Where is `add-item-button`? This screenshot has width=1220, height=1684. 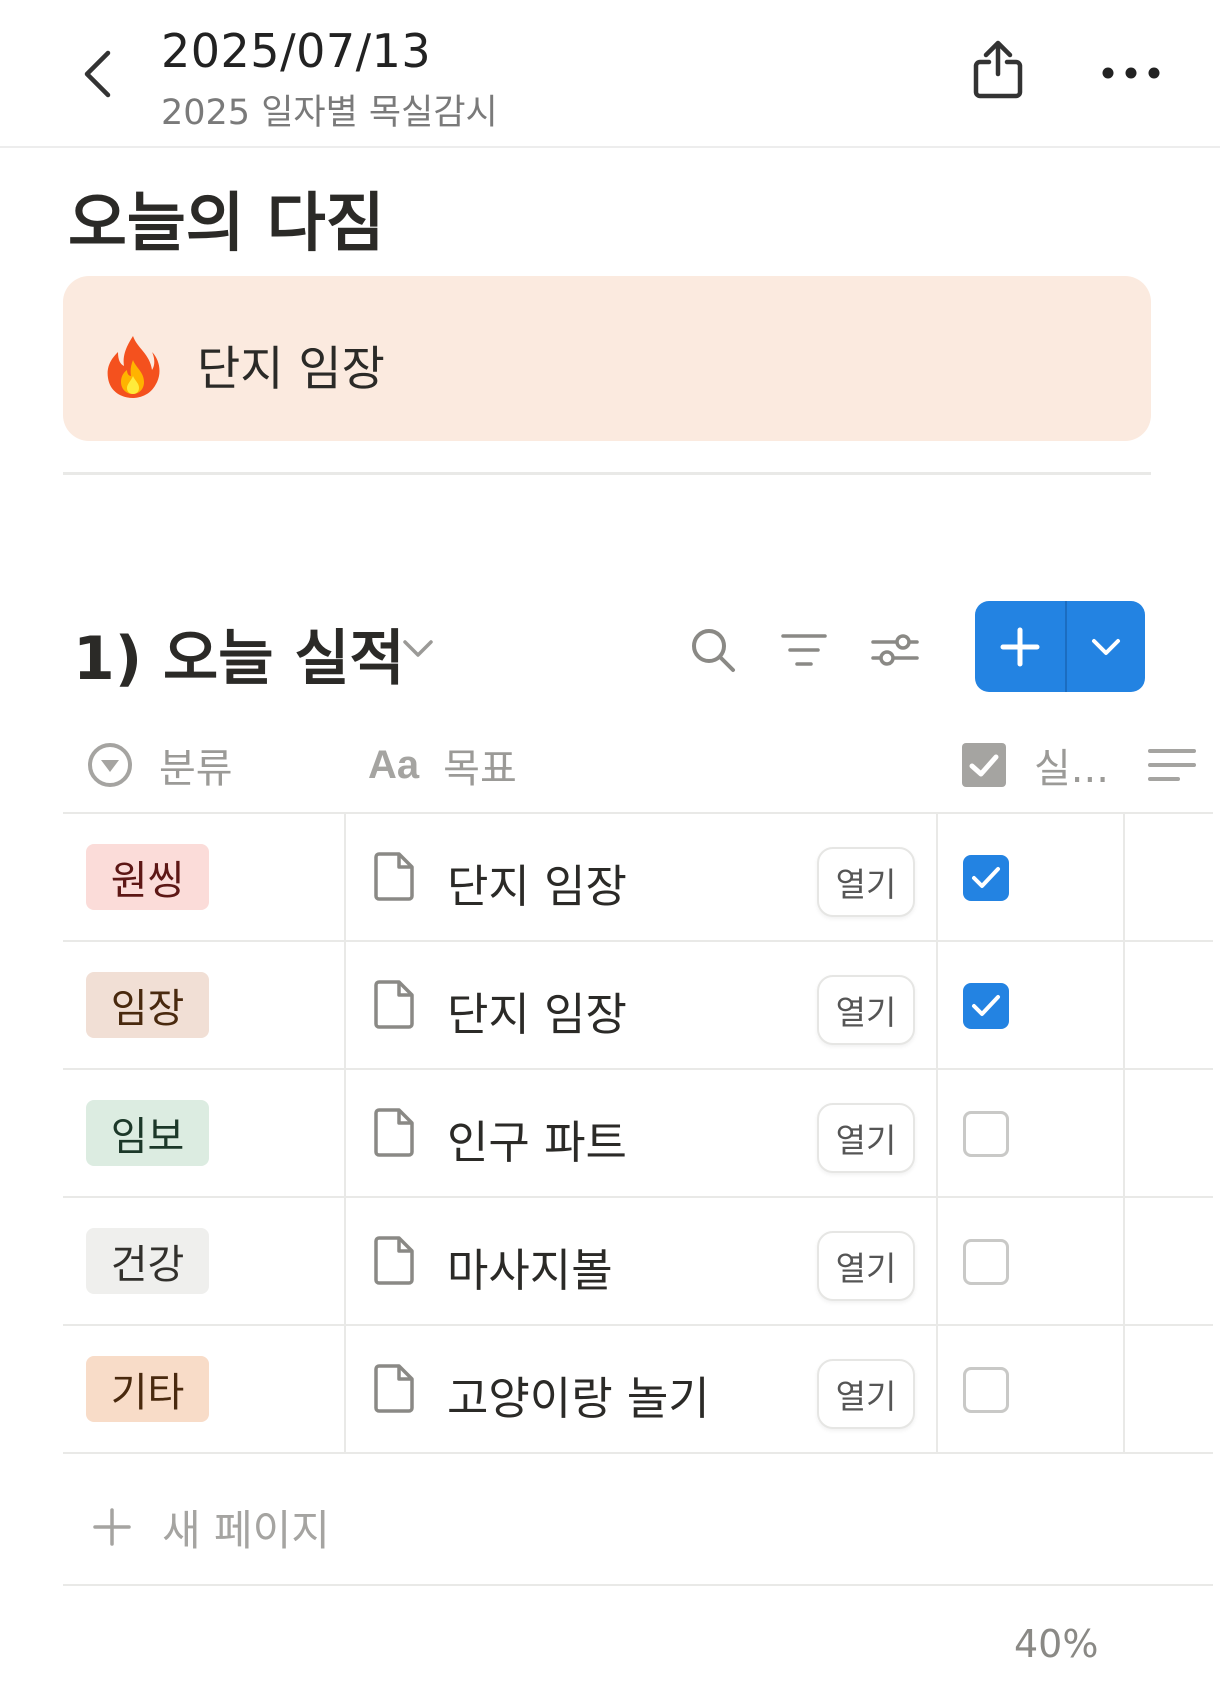 add-item-button is located at coordinates (1021, 646).